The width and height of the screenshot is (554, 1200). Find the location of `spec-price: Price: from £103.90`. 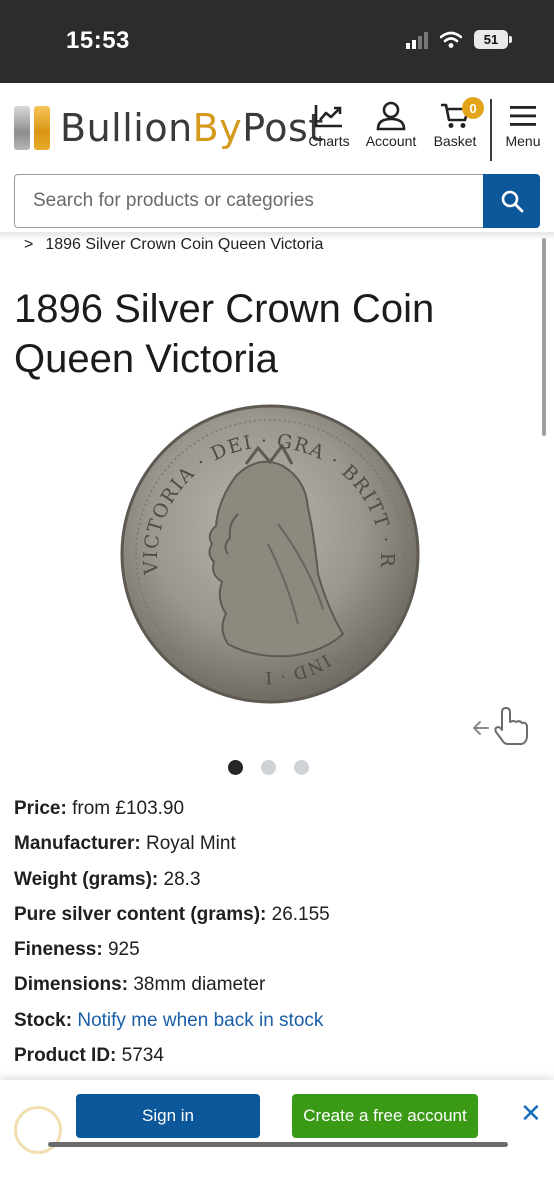

spec-price: Price: from £103.90 is located at coordinates (99, 808).